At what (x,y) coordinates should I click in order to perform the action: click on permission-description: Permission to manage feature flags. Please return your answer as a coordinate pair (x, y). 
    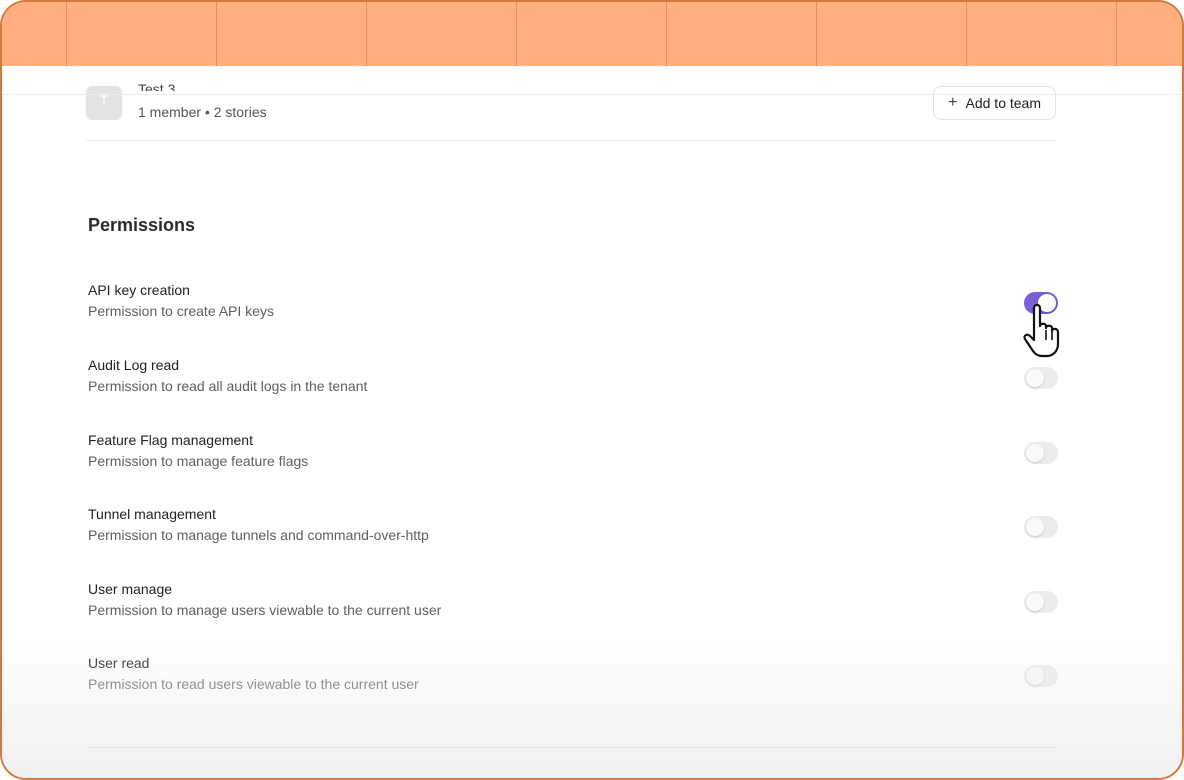
    Looking at the image, I should click on (198, 461).